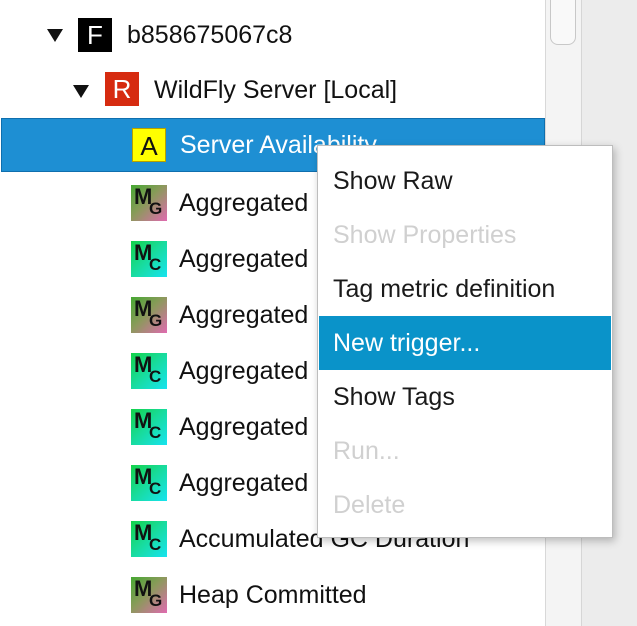 The height and width of the screenshot is (626, 637). Describe the element at coordinates (276, 90) in the screenshot. I see `tree-node-label: WildFly Server [Local]` at that location.